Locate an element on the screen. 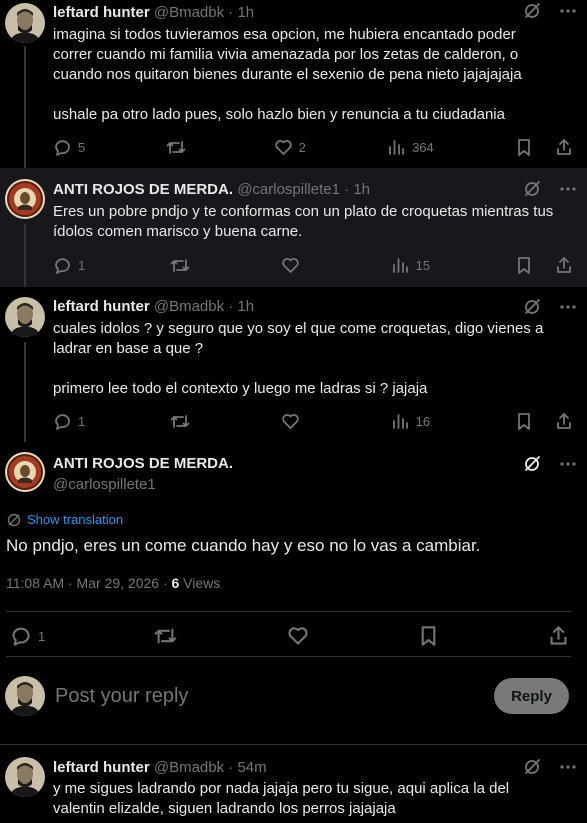 Image resolution: width=587 pixels, height=823 pixels. tweet-timestamp: 11:08 AM · Mar 29, 2026 · is located at coordinates (89, 583).